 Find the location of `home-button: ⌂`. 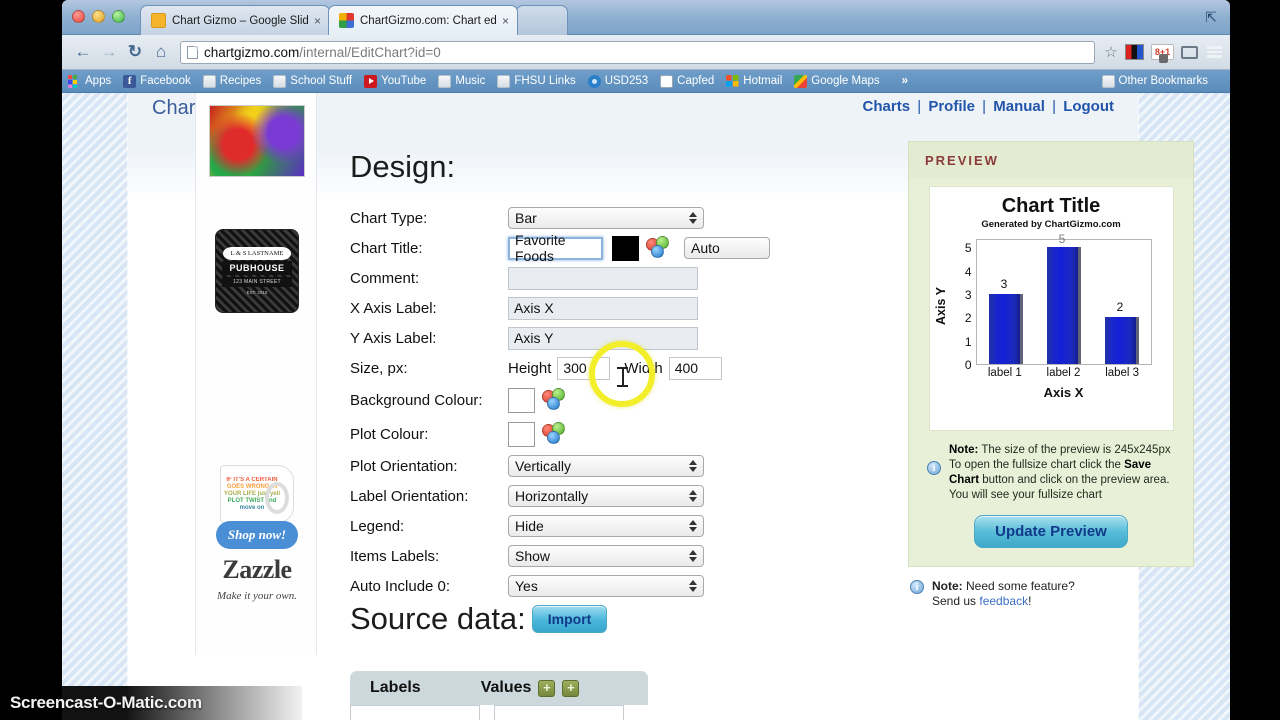

home-button: ⌂ is located at coordinates (161, 52).